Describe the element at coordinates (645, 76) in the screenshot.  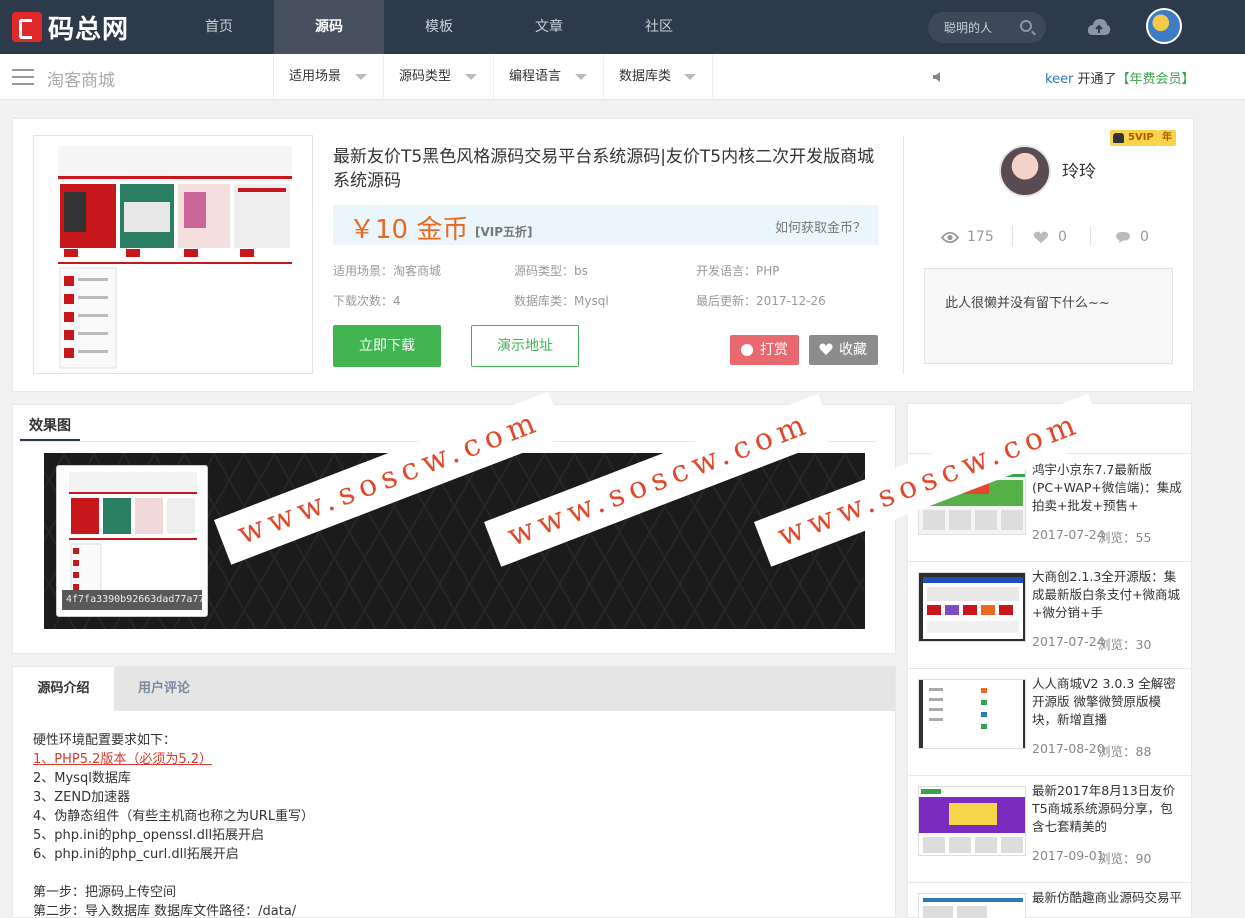
I see `filter-database-label: 数据库类` at that location.